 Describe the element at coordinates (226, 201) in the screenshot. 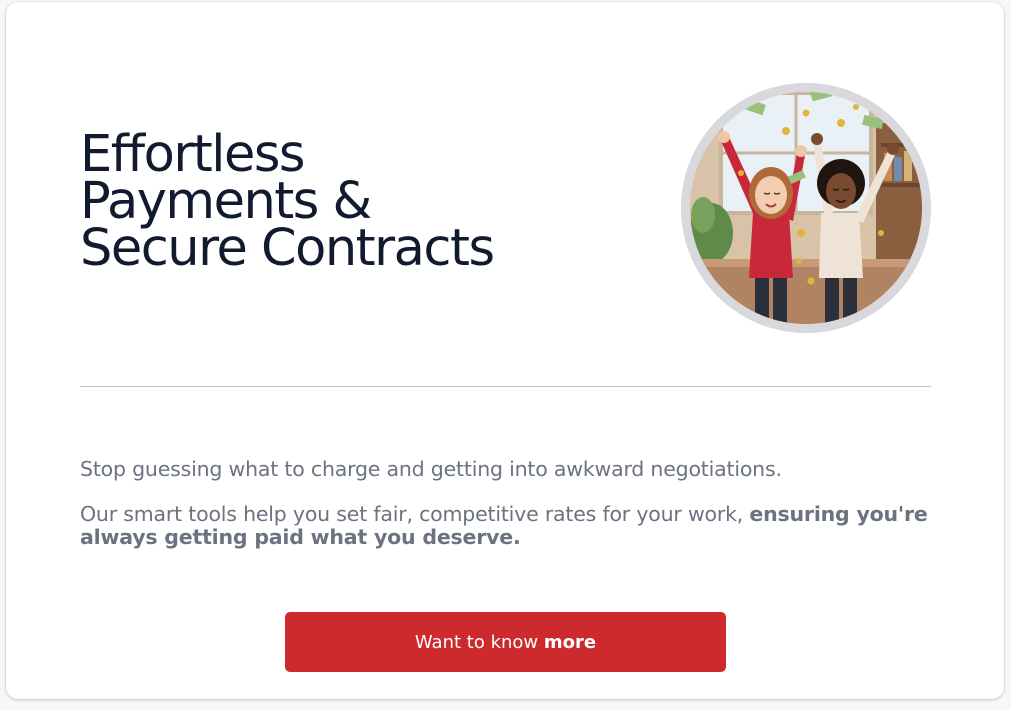

I see `headline-line-2: Payments &` at that location.